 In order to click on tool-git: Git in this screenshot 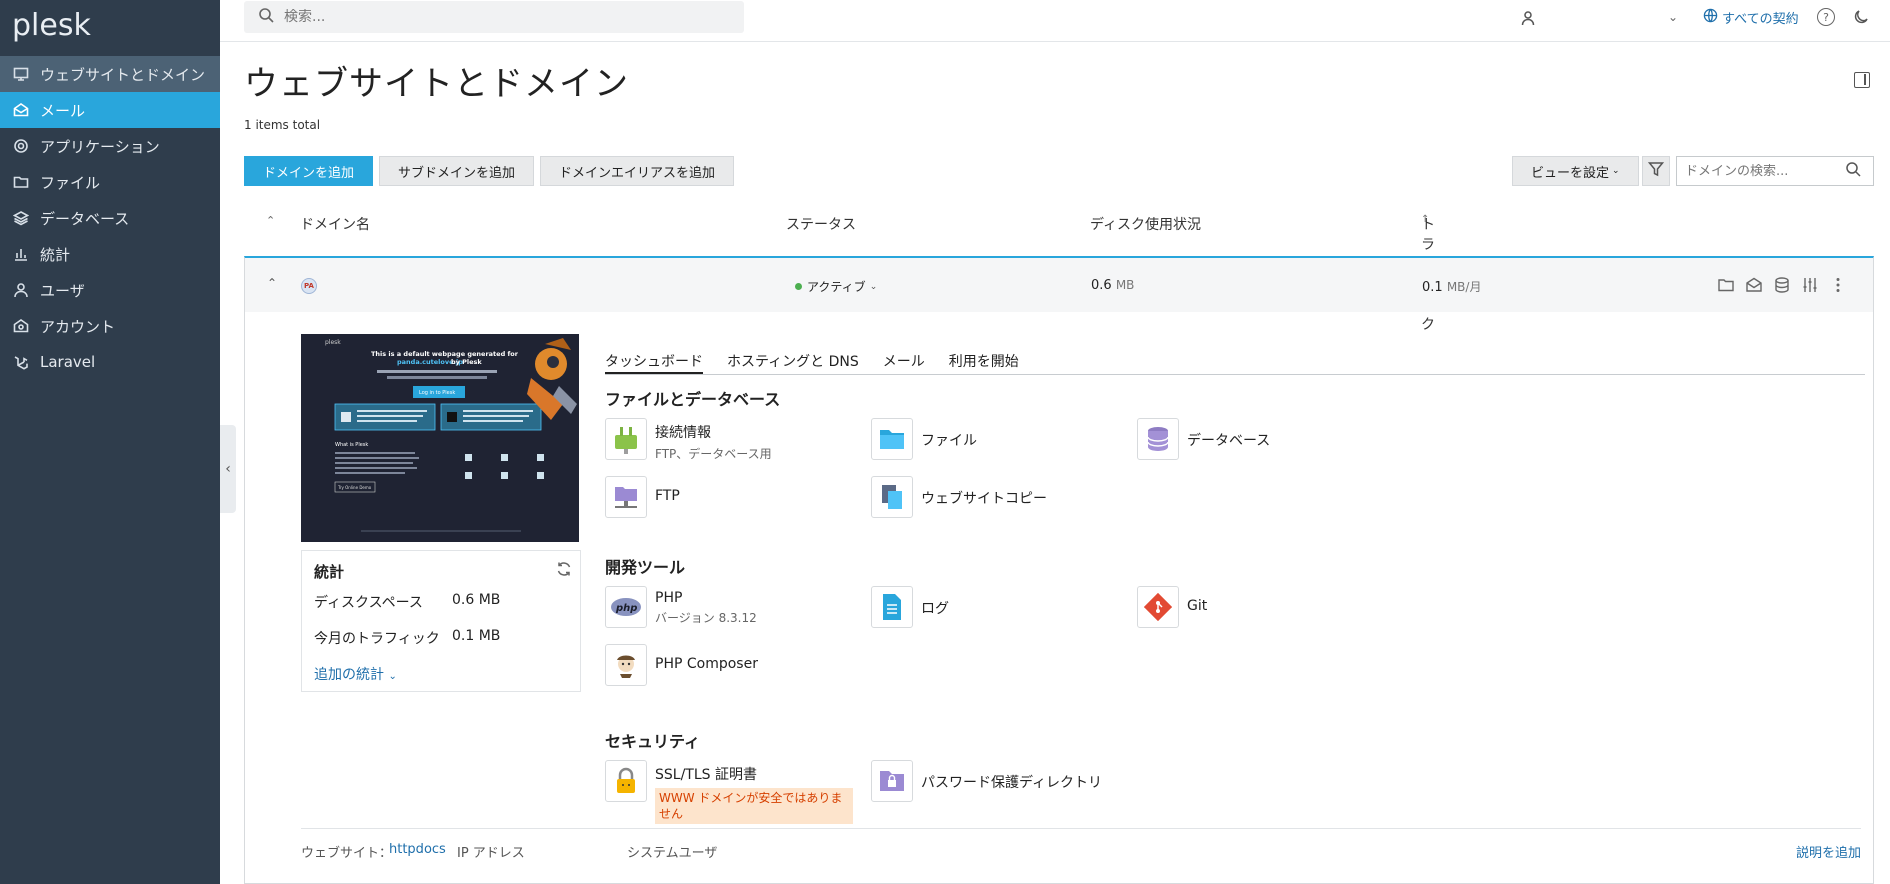, I will do `click(1172, 607)`.